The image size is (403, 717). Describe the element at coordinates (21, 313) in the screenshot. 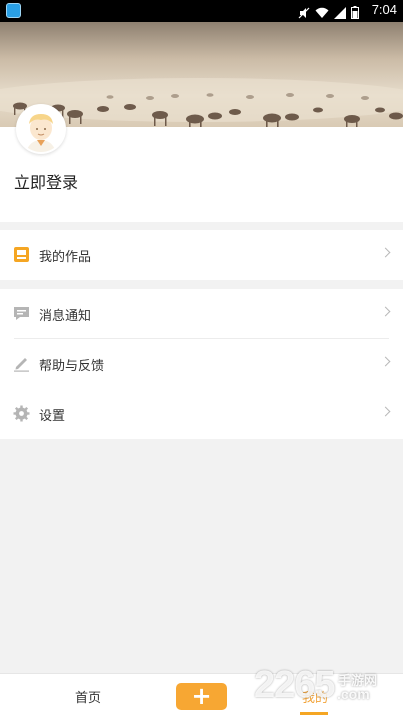

I see `message-icon` at that location.